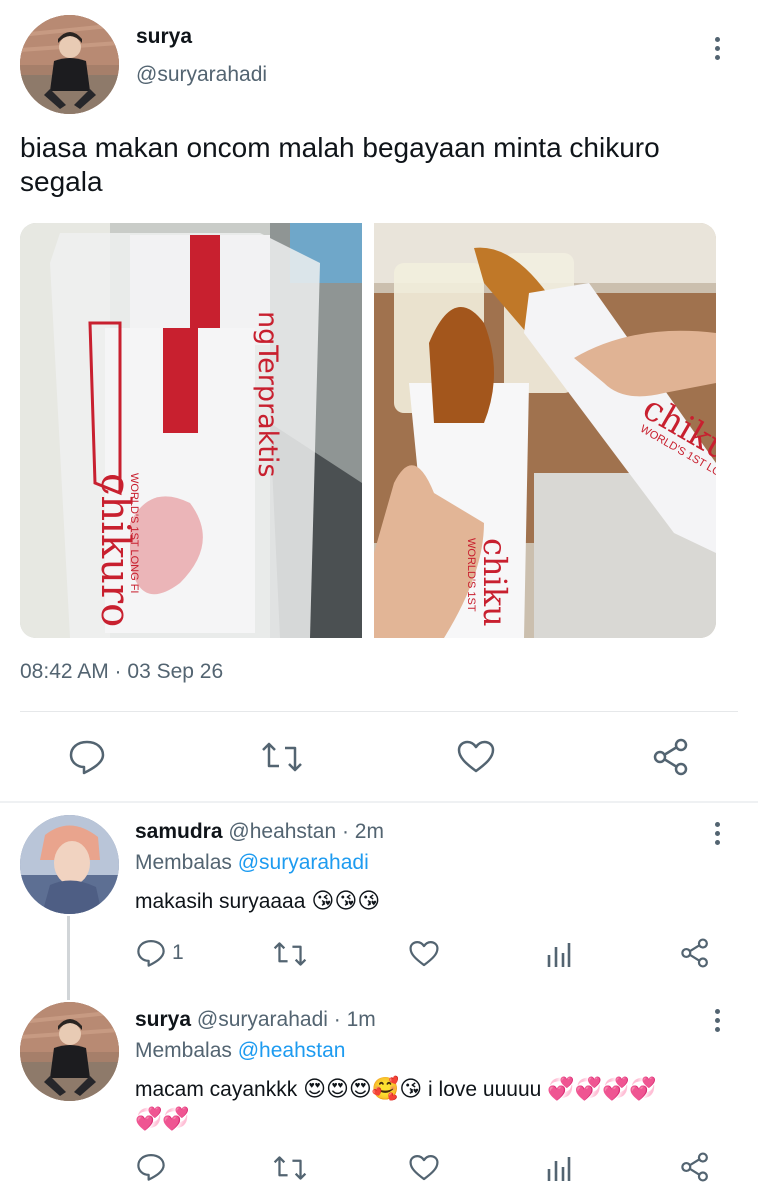  I want to click on replying-to-link: @suryarahadi, so click(303, 862).